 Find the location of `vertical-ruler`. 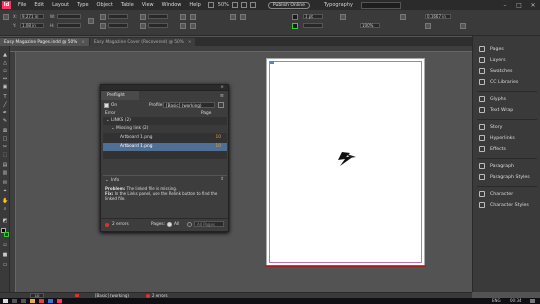

vertical-ruler is located at coordinates (13, 172).